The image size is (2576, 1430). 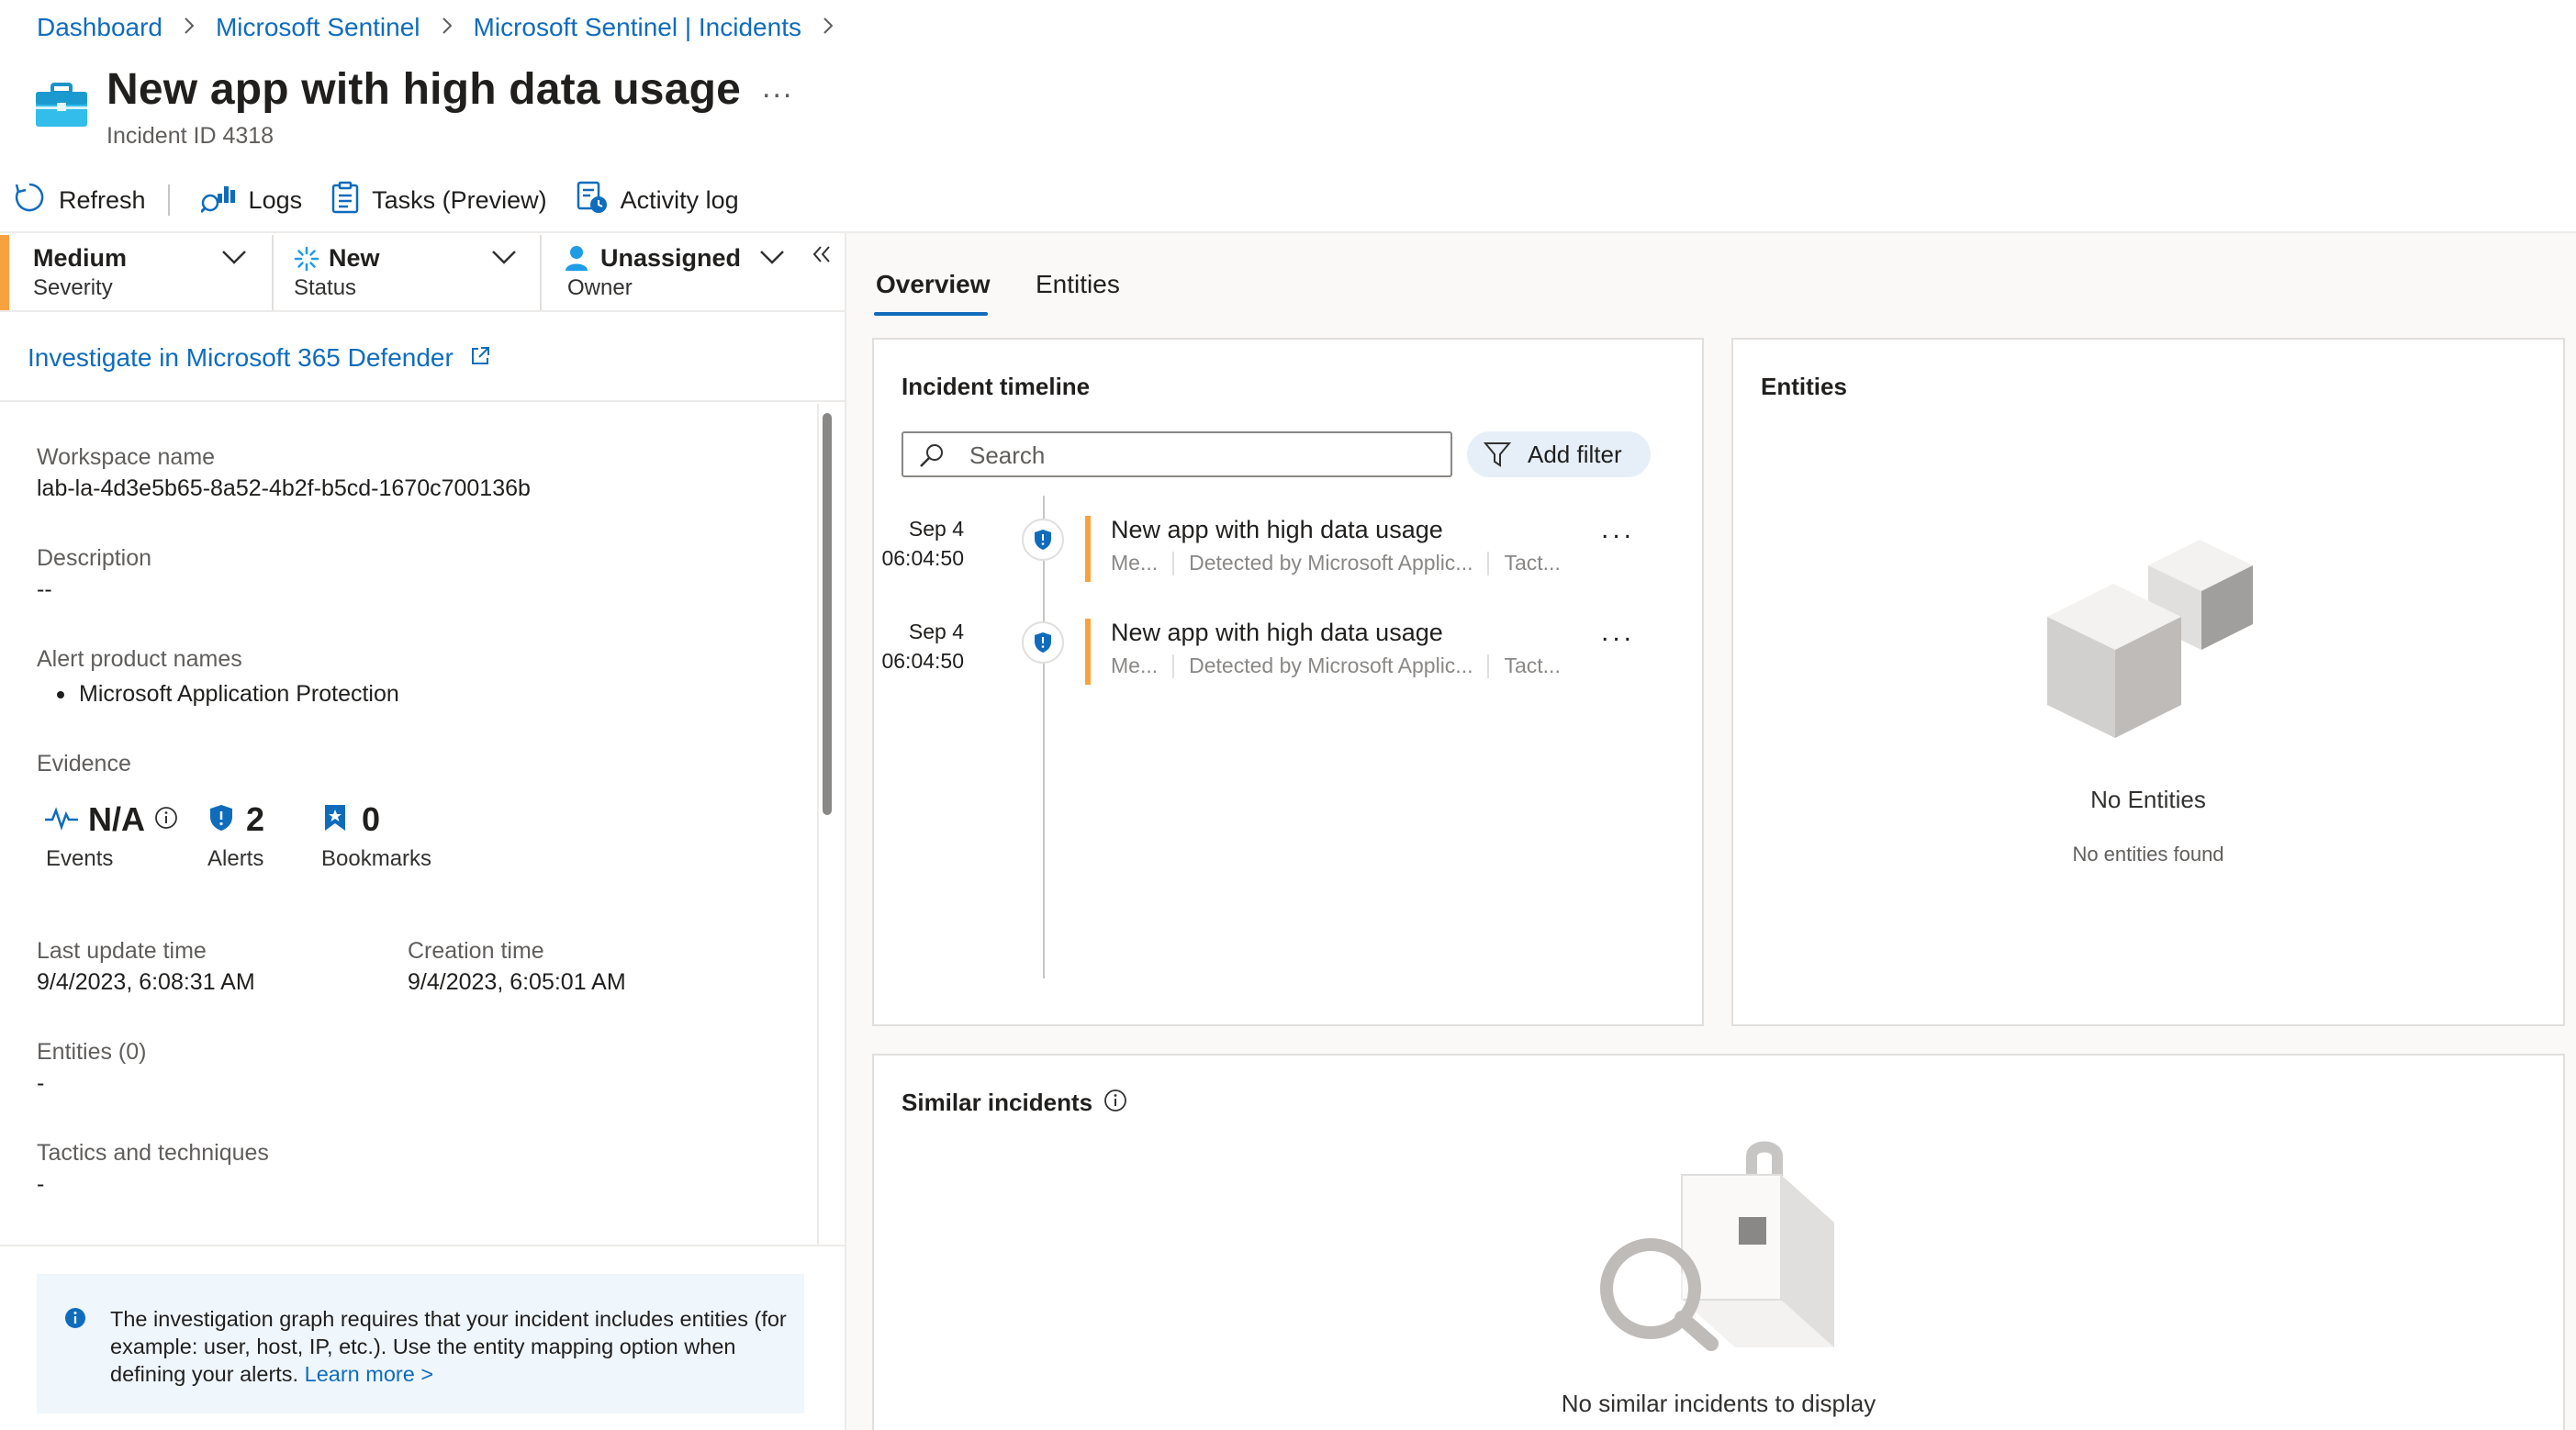 I want to click on refresh-label: Refresh, so click(x=102, y=199).